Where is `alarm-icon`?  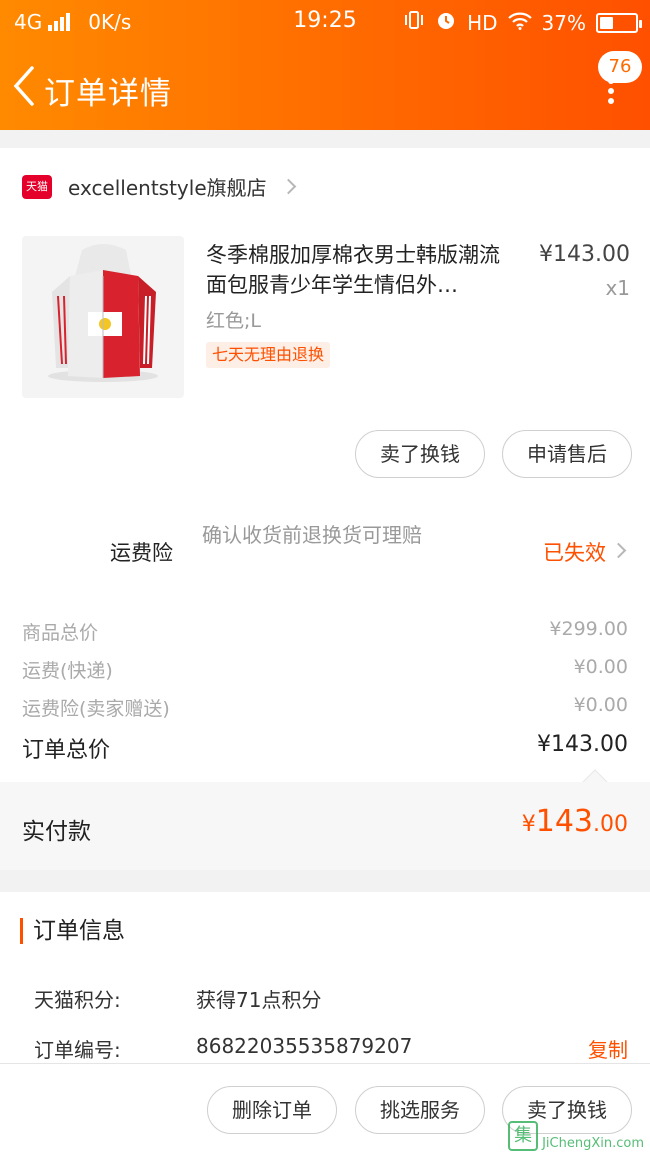
alarm-icon is located at coordinates (446, 22).